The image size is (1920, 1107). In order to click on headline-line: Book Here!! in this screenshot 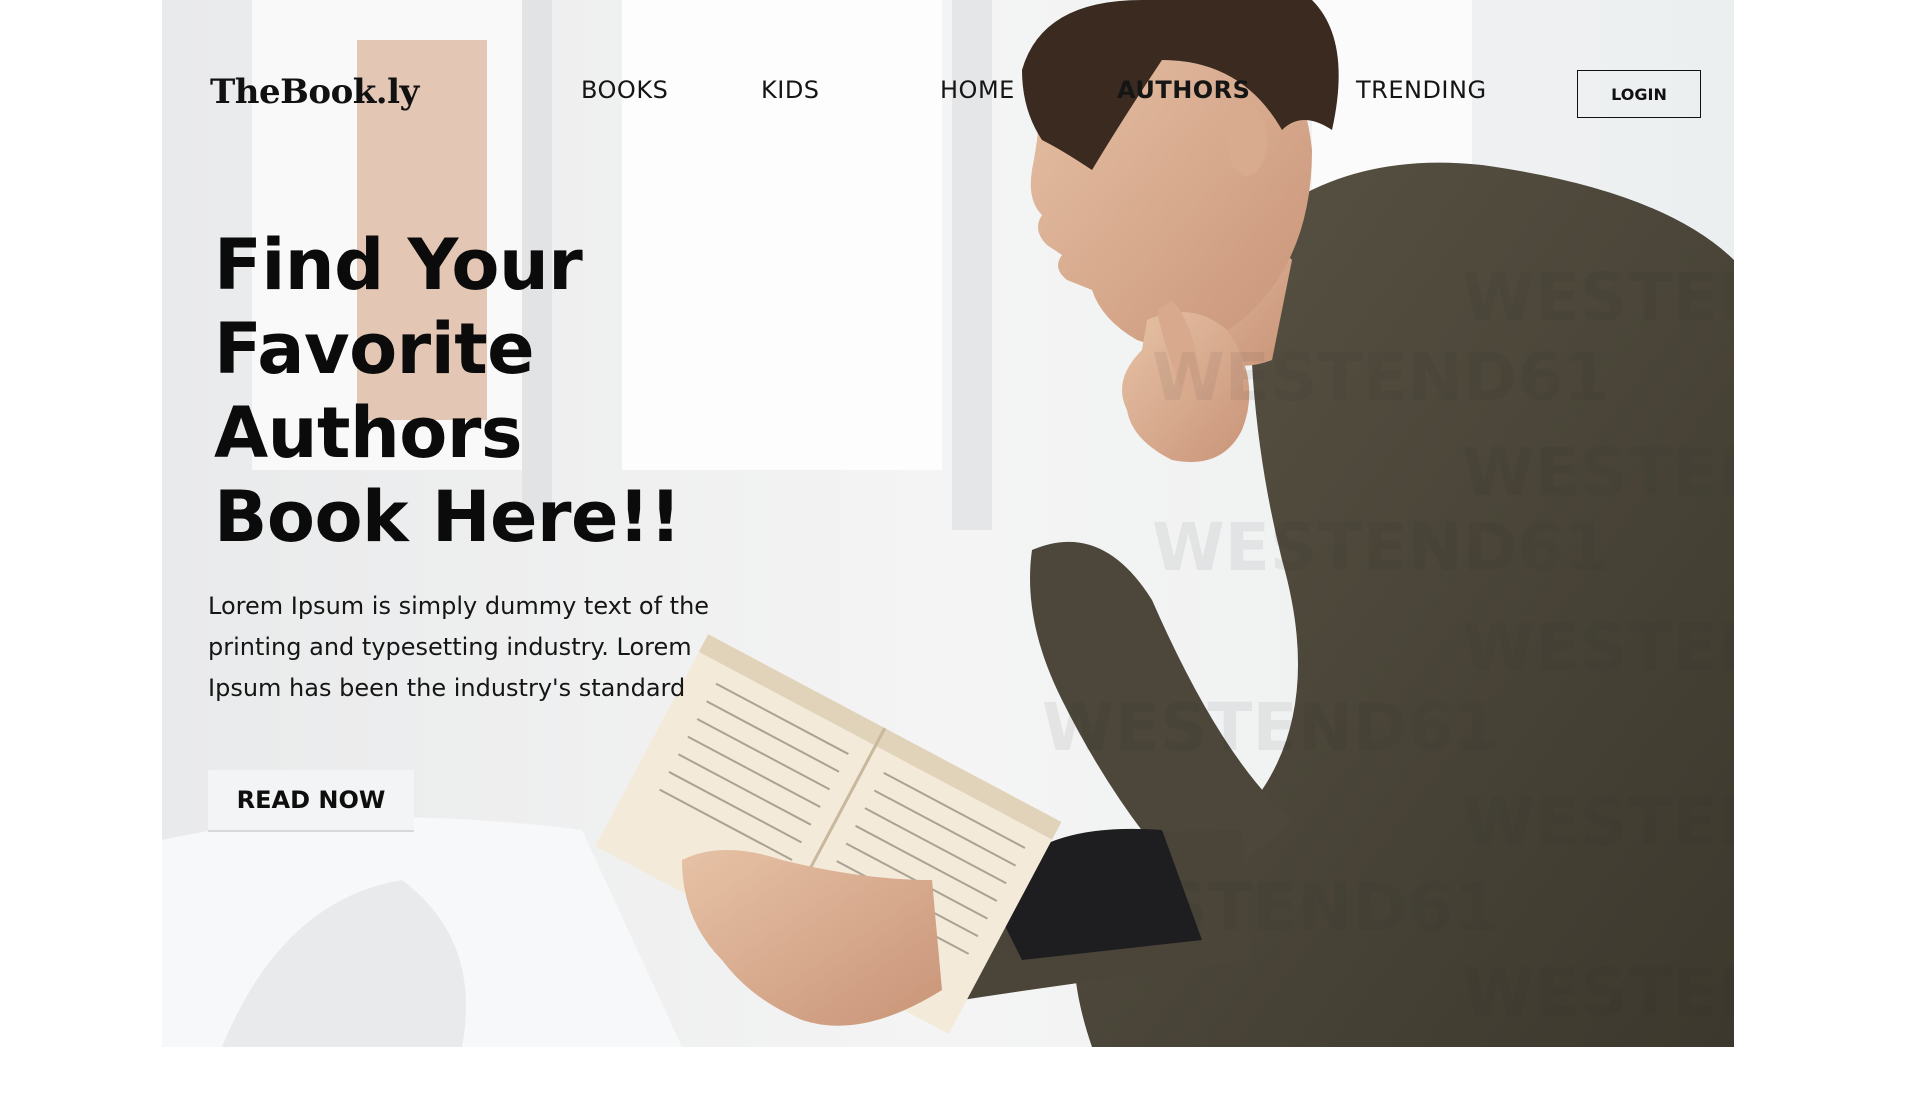, I will do `click(447, 517)`.